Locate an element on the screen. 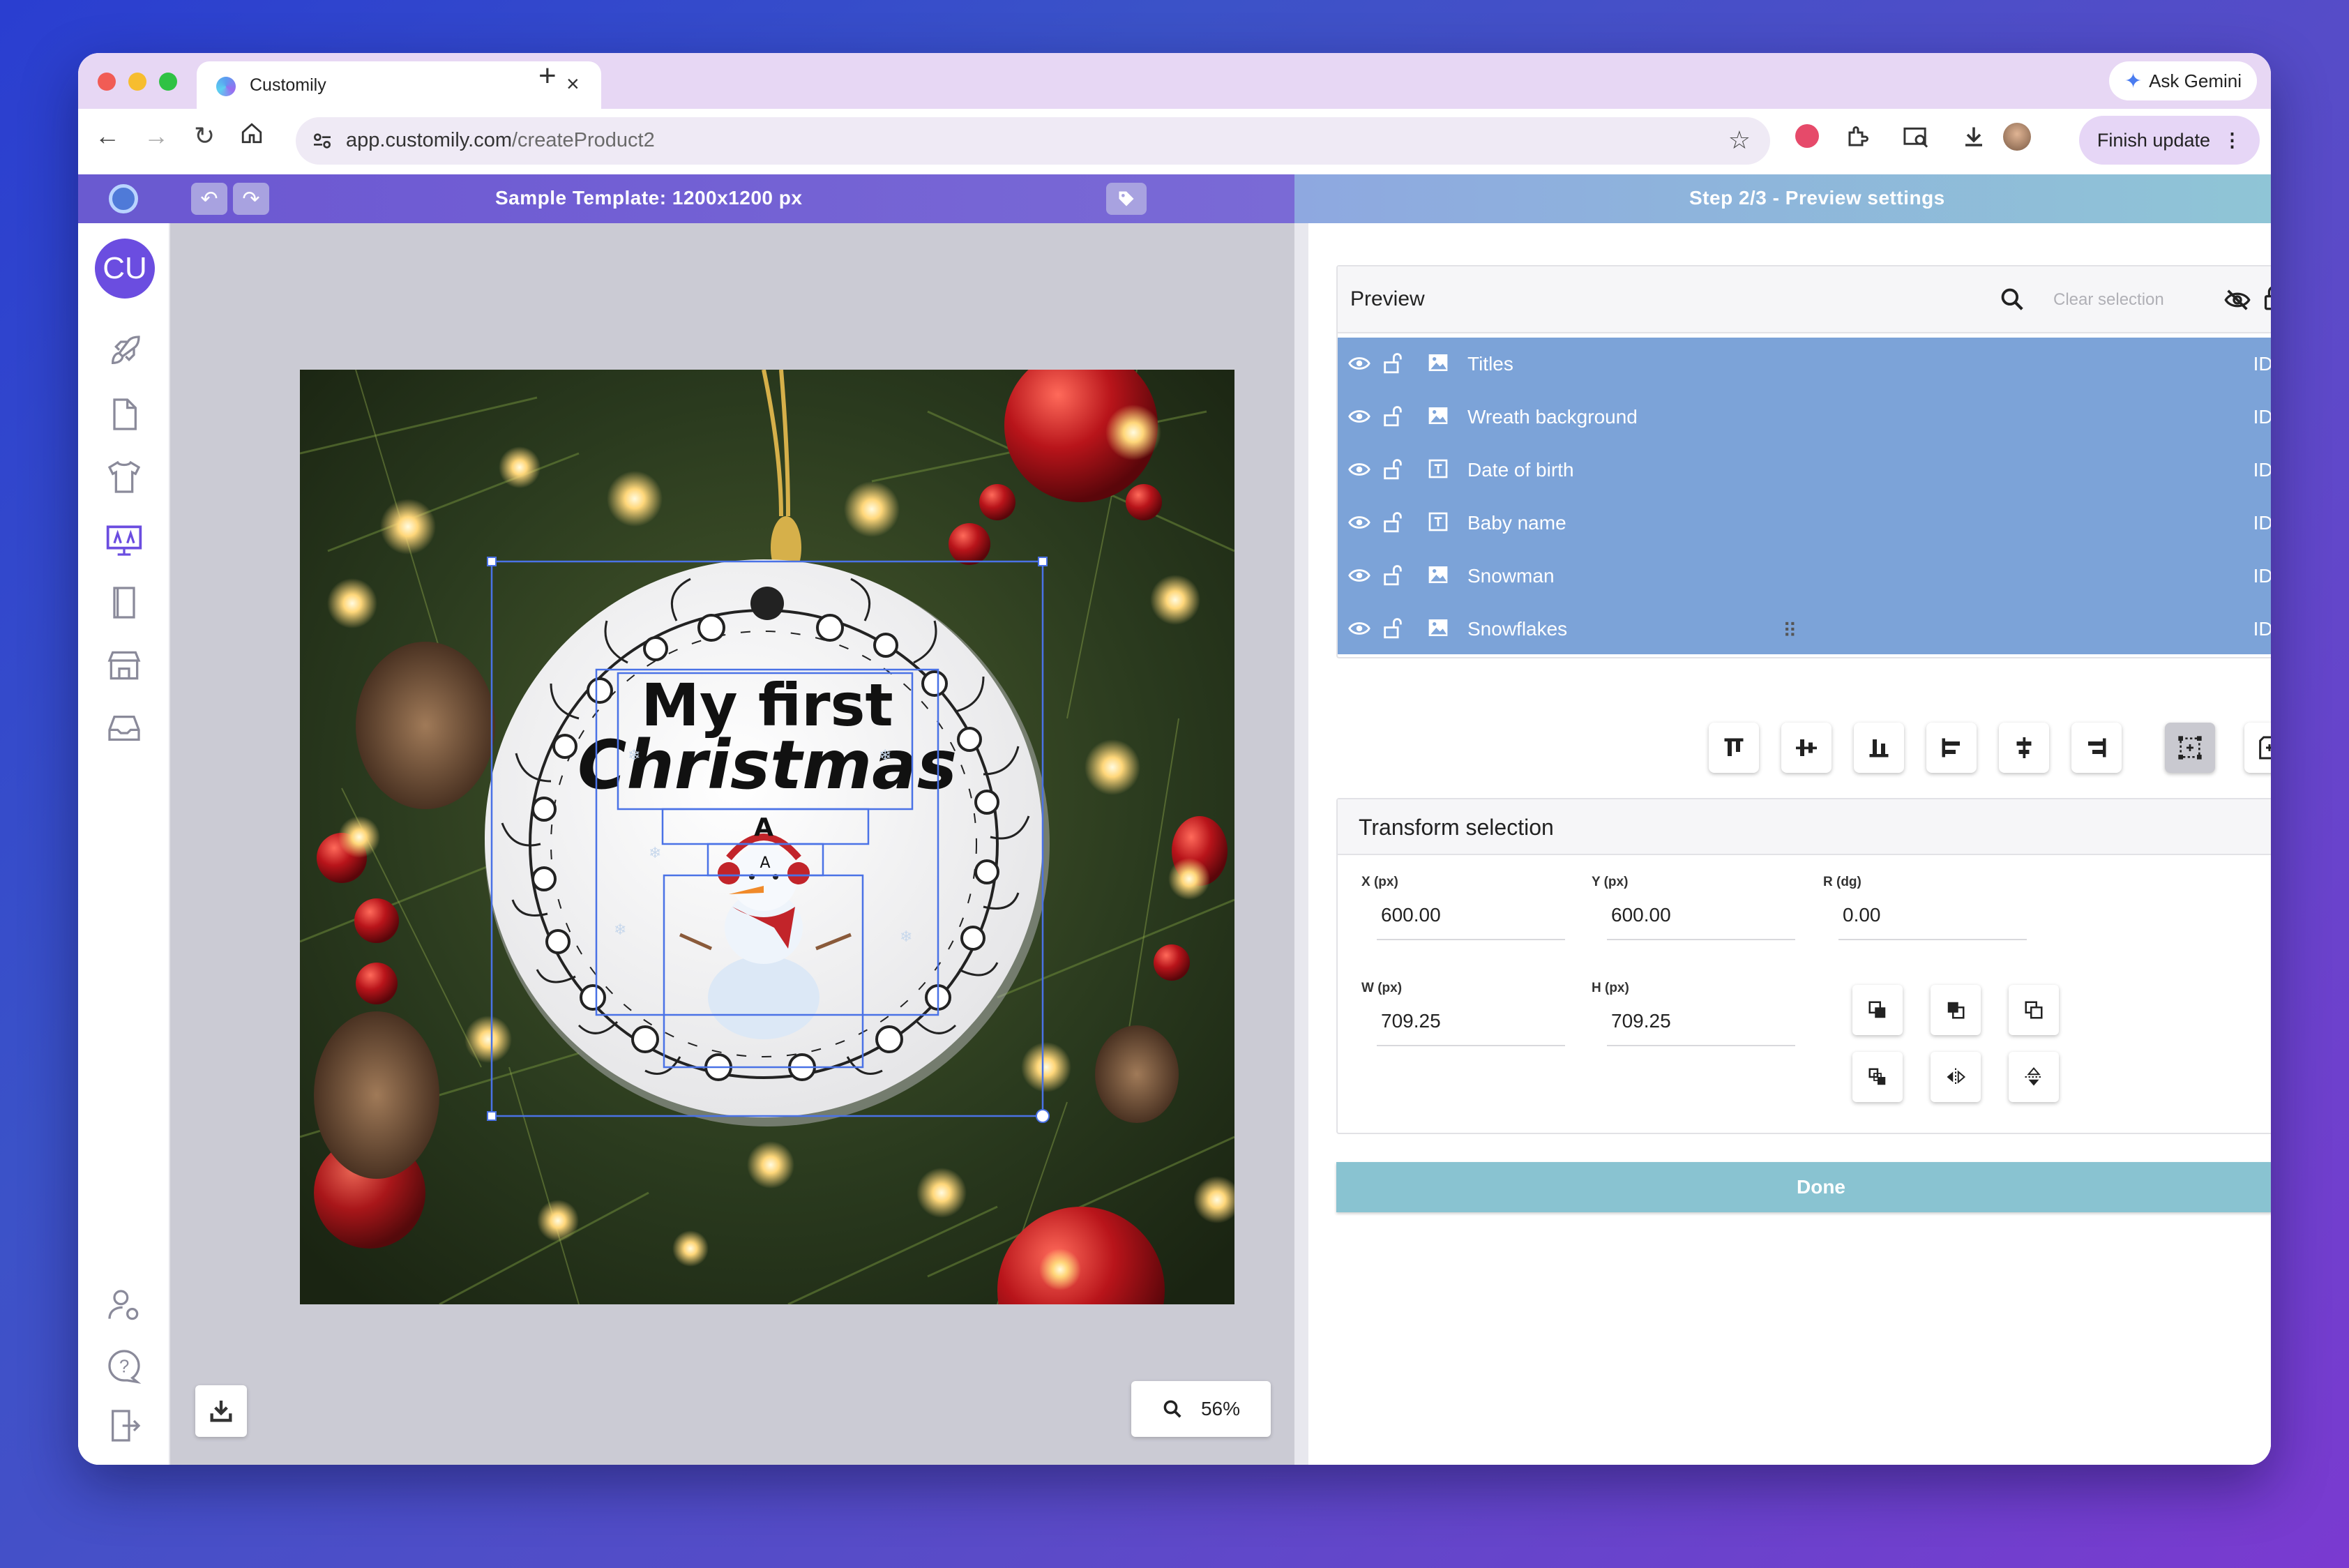 The height and width of the screenshot is (1568, 2349). help-icon: ? is located at coordinates (125, 1365).